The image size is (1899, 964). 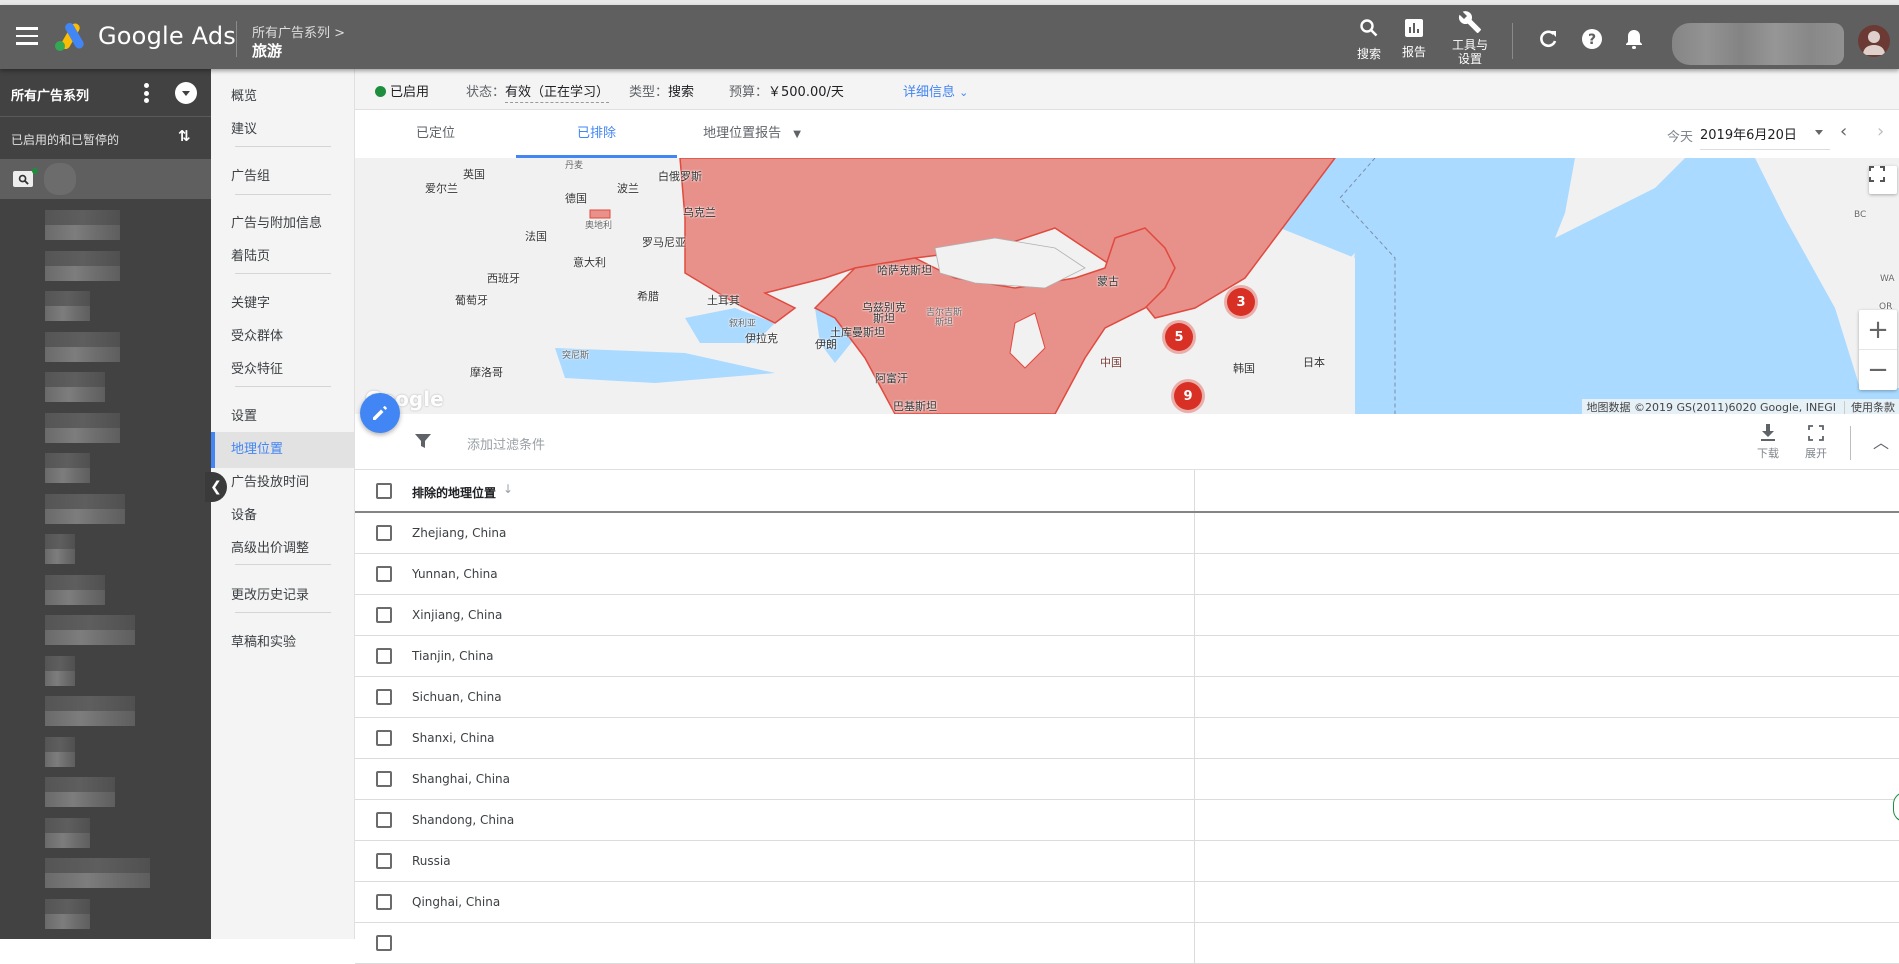 I want to click on nav-item: 设置, so click(x=282, y=417).